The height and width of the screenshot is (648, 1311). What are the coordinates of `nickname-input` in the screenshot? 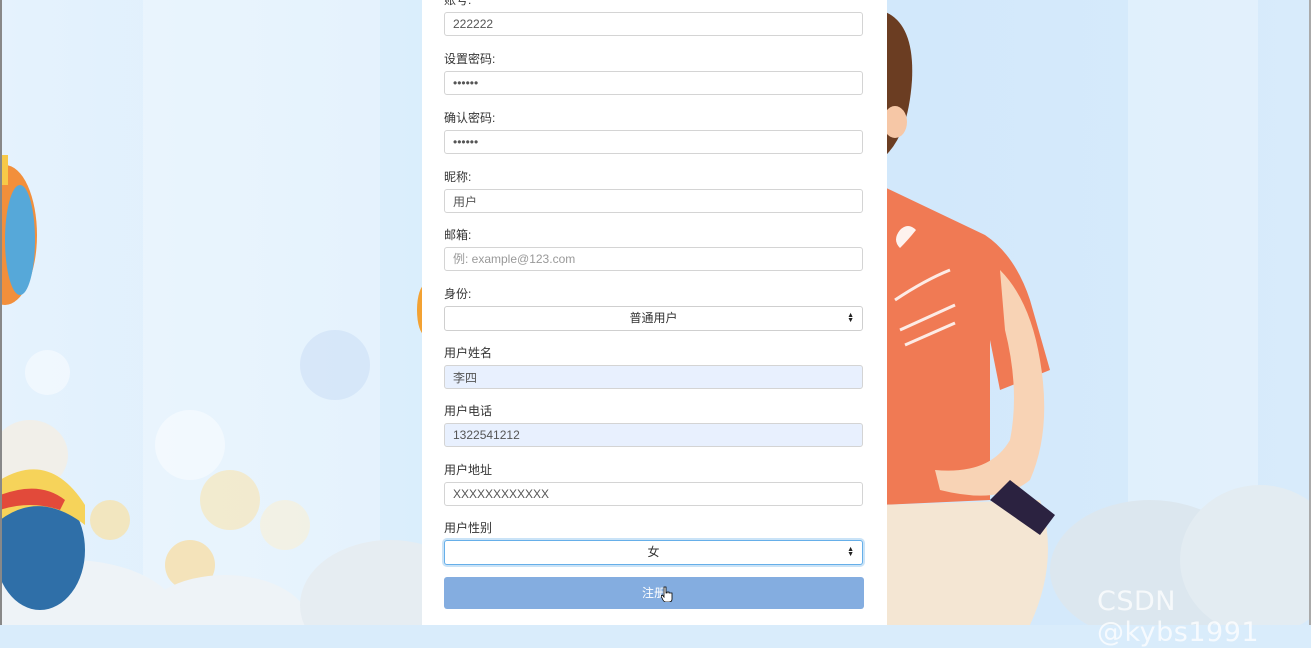 It's located at (653, 201).